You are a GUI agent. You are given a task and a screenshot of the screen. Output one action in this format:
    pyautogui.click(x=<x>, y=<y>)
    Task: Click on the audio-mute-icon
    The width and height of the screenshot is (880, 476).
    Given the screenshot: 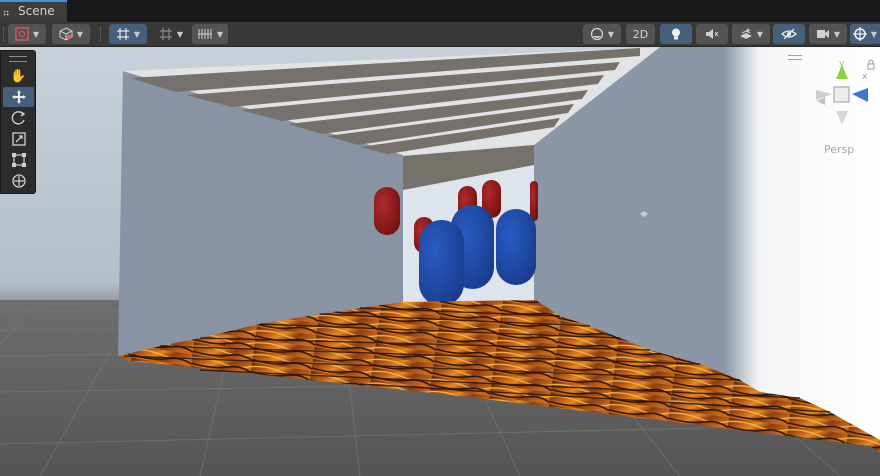 What is the action you would take?
    pyautogui.click(x=712, y=34)
    